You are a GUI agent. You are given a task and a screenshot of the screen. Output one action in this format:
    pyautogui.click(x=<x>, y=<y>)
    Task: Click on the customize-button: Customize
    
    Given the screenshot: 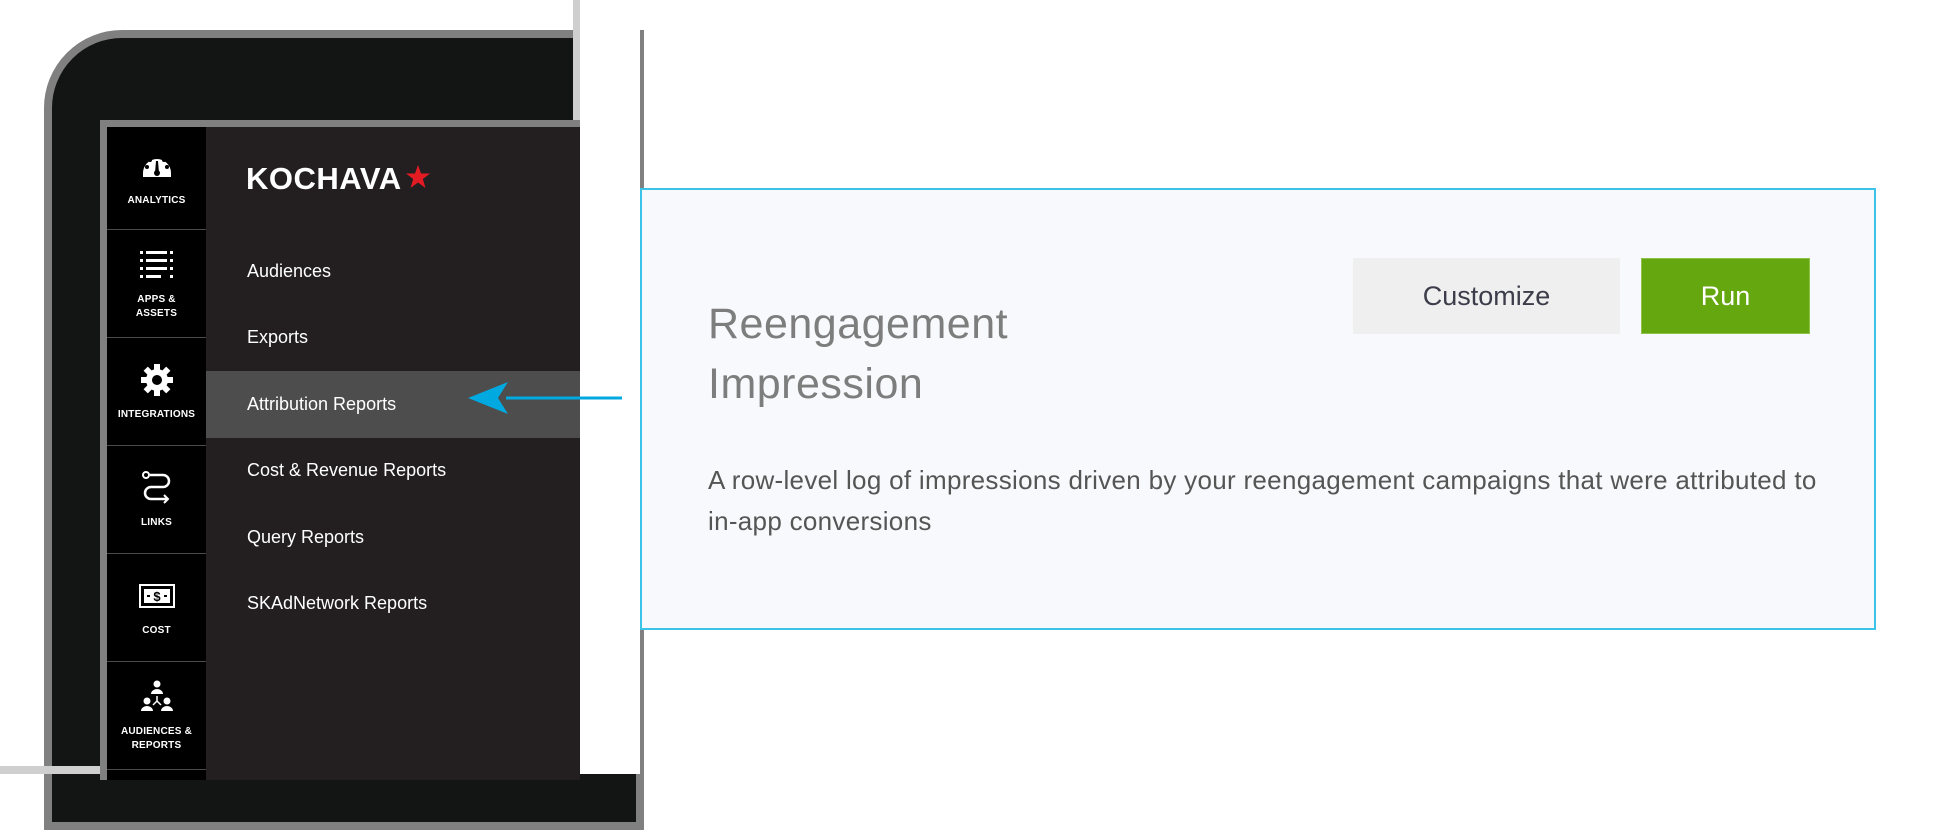 What is the action you would take?
    pyautogui.click(x=1486, y=296)
    